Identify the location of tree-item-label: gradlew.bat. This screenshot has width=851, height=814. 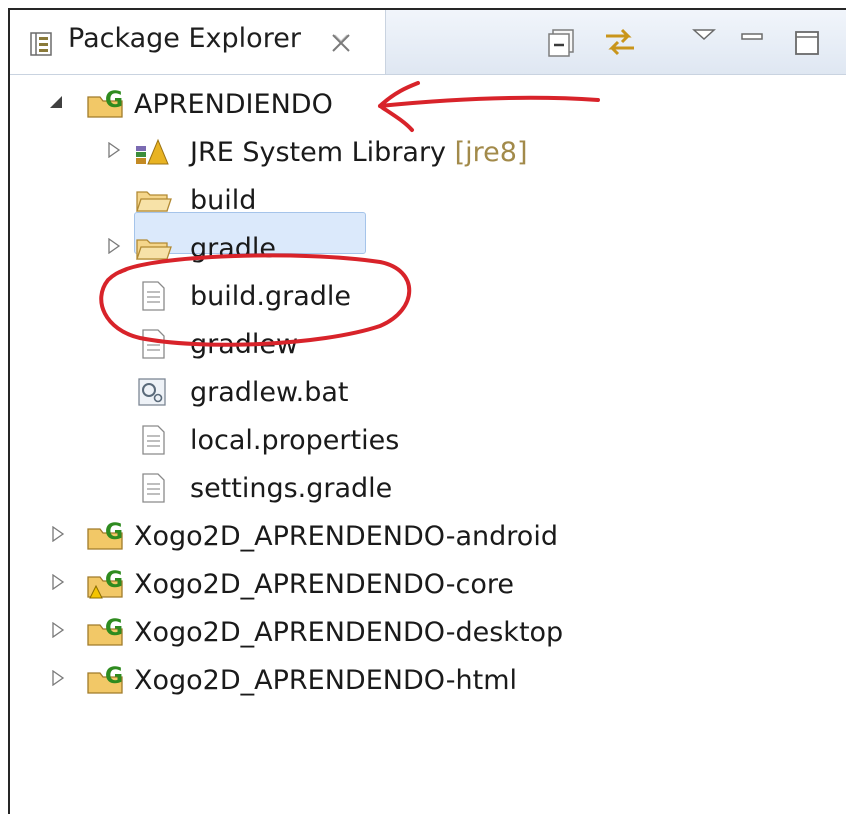
(269, 392).